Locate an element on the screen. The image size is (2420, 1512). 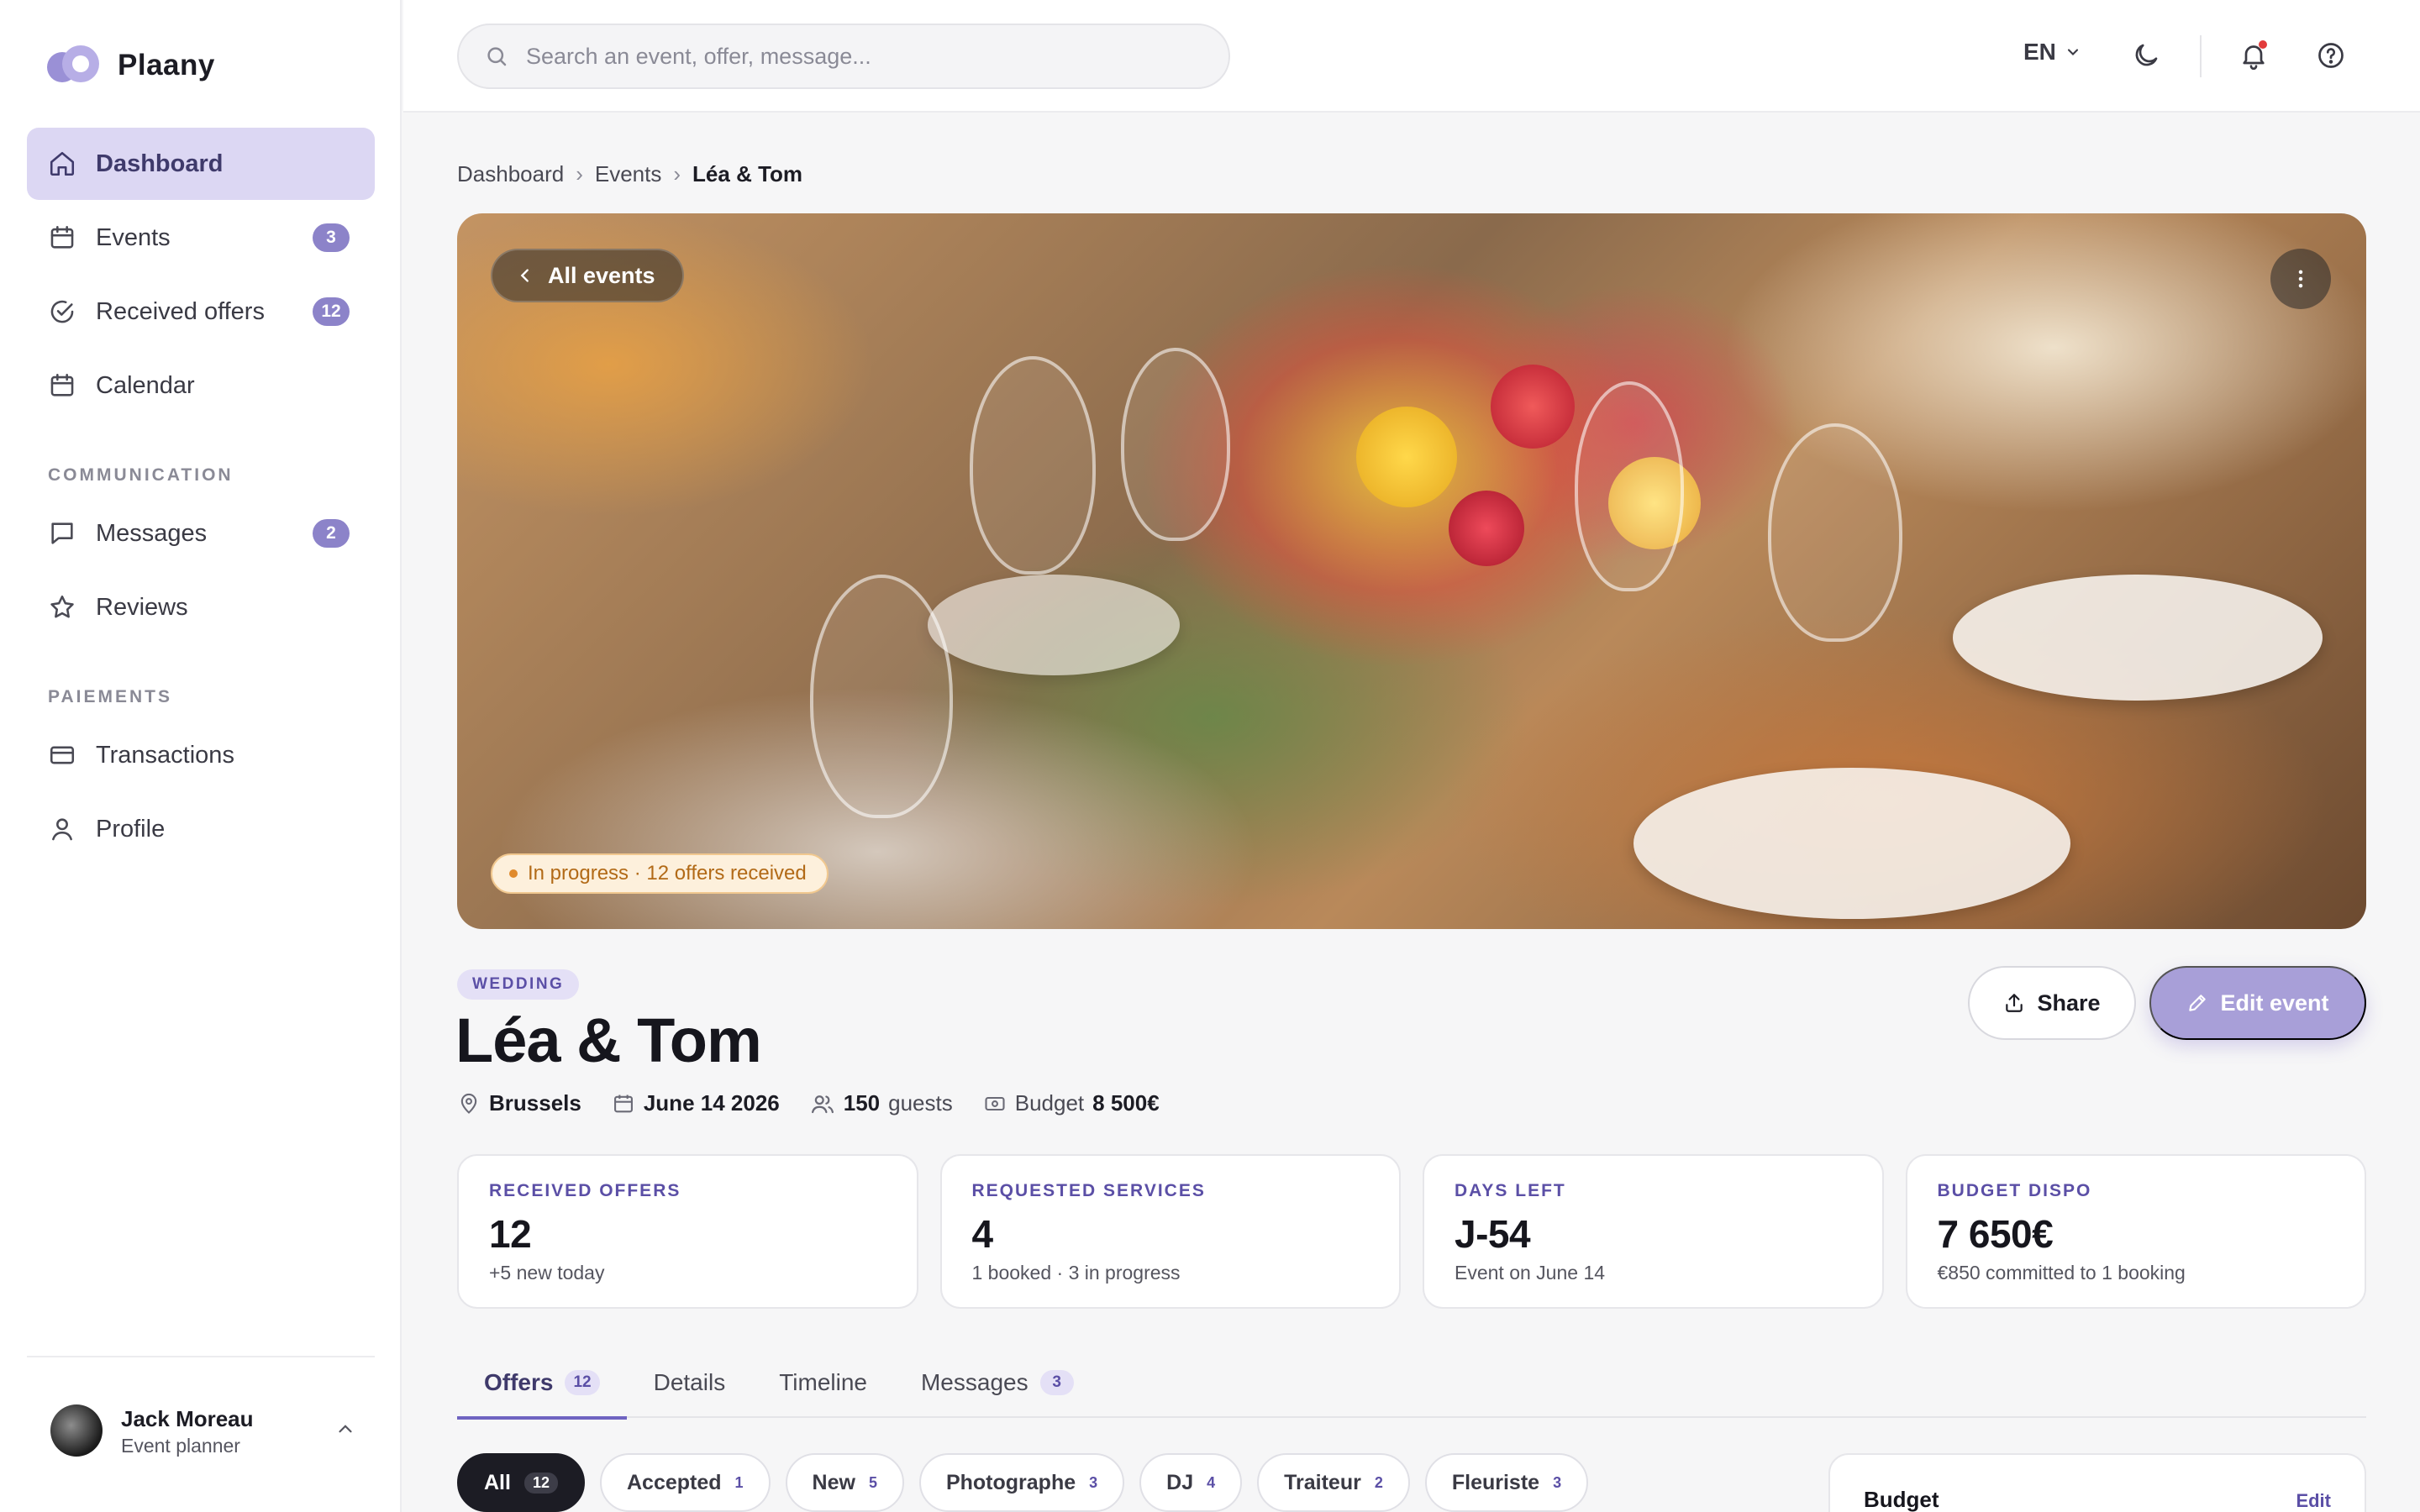
sidebar-nav-communication: Messages 2 Reviews is located at coordinates (201, 571).